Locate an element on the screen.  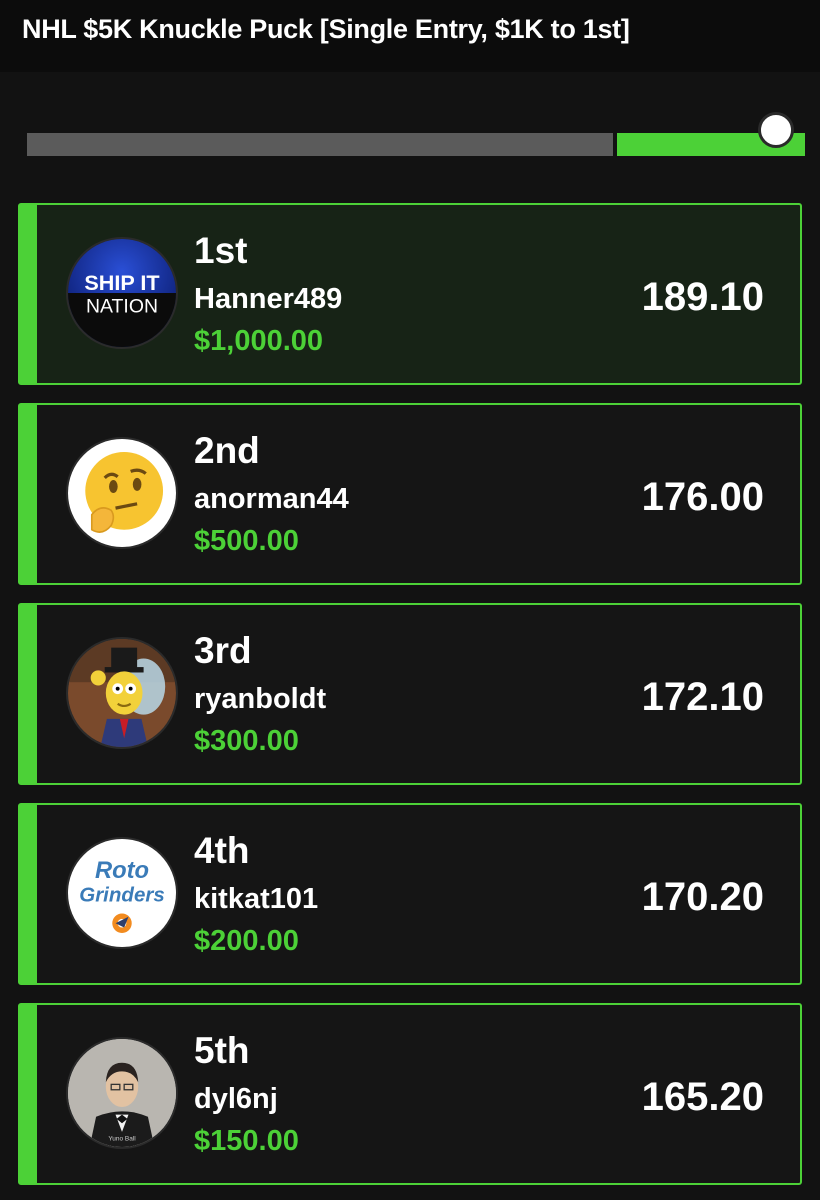
slider-track is located at coordinates (320, 144).